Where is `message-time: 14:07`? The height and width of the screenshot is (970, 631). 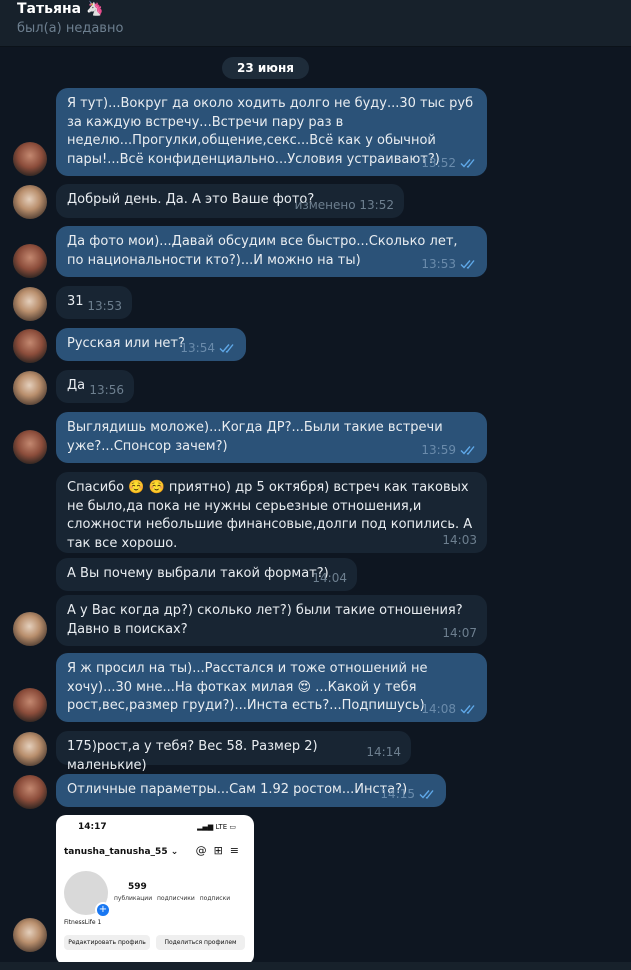 message-time: 14:07 is located at coordinates (459, 632).